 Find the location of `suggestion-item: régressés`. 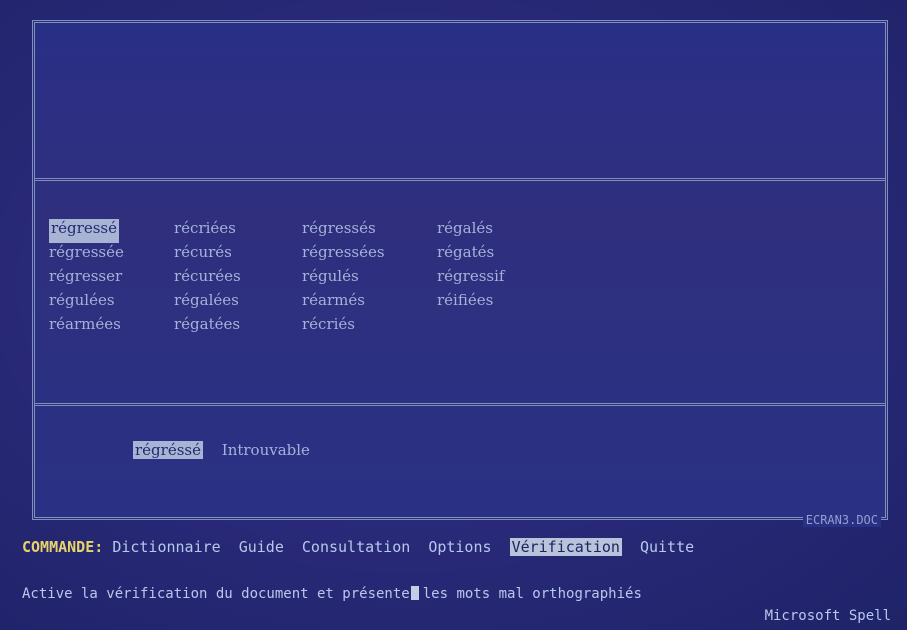

suggestion-item: régressés is located at coordinates (369, 231).